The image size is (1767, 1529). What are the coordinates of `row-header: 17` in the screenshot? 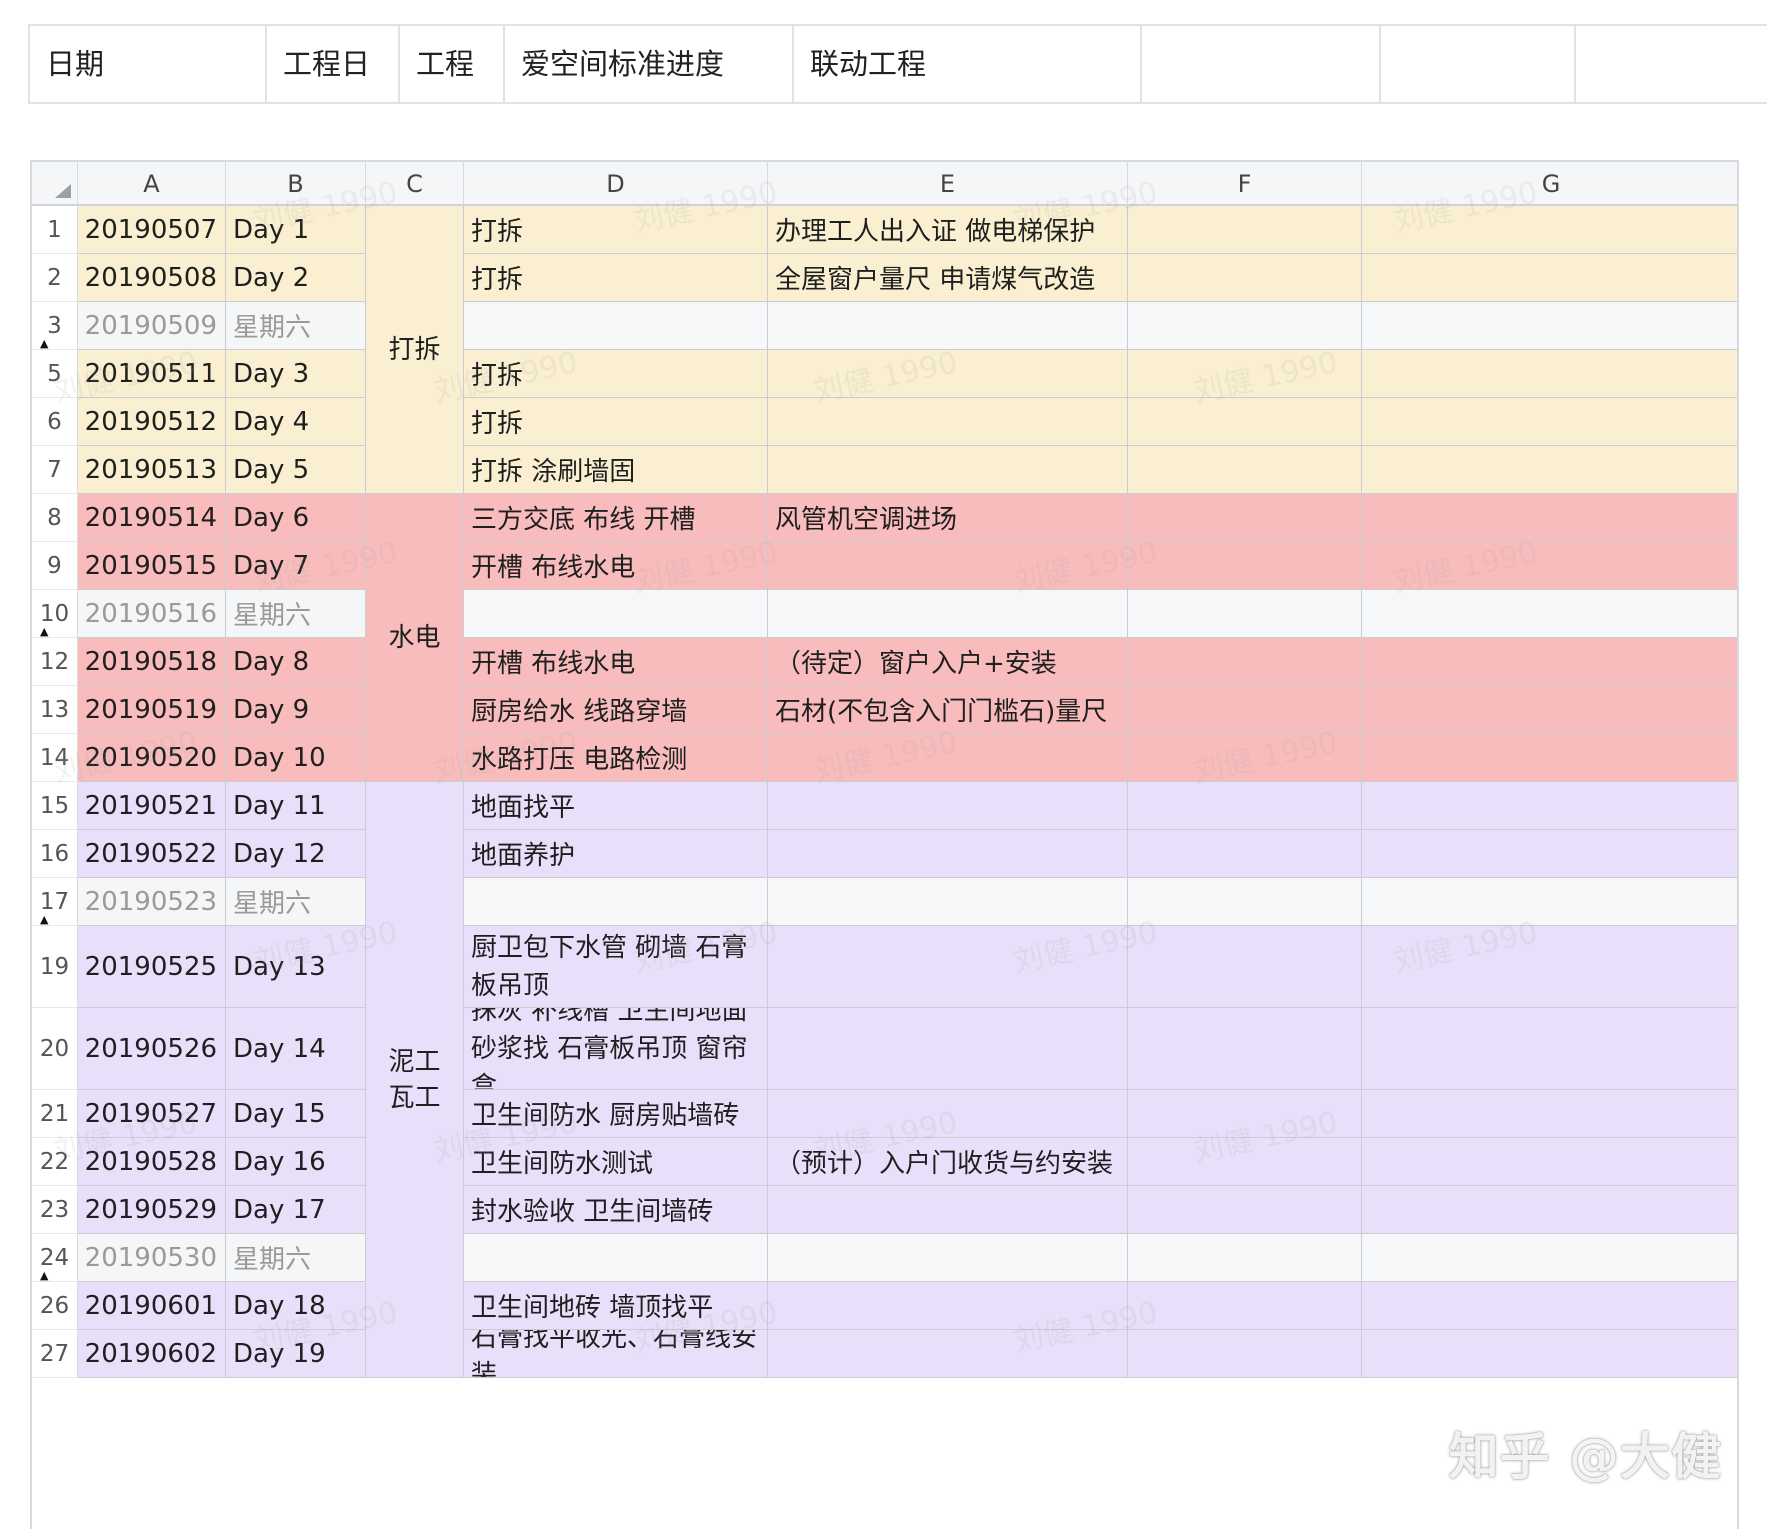 It's located at (55, 902).